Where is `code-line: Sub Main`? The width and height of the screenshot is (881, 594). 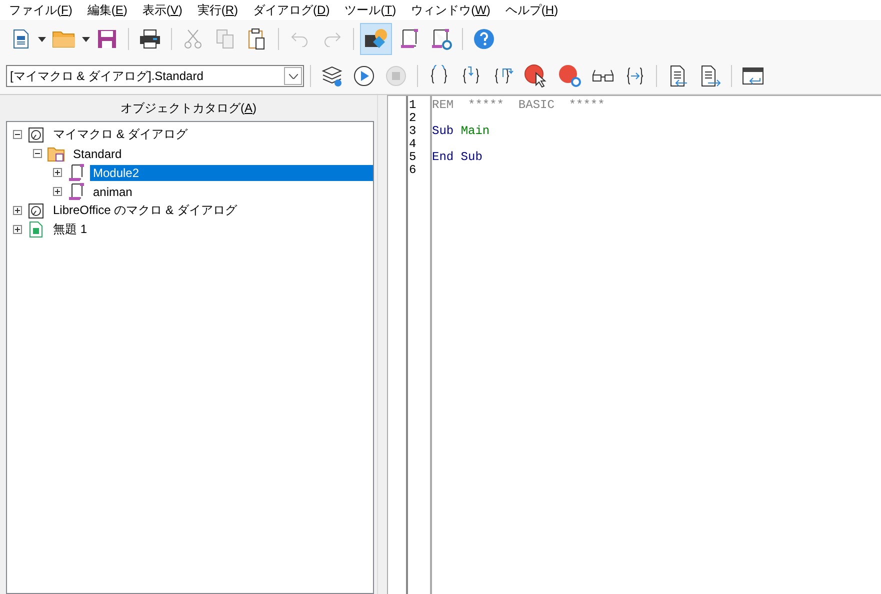
code-line: Sub Main is located at coordinates (461, 131).